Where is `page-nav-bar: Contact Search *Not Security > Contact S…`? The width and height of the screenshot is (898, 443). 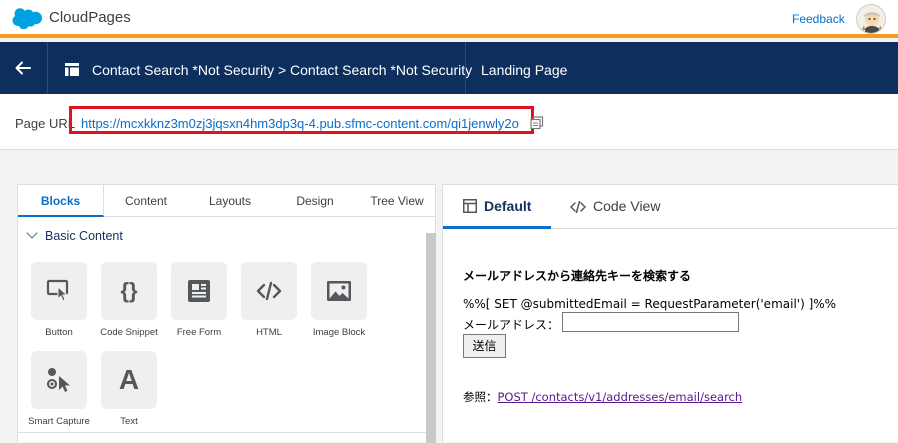
page-nav-bar: Contact Search *Not Security > Contact S… is located at coordinates (449, 68).